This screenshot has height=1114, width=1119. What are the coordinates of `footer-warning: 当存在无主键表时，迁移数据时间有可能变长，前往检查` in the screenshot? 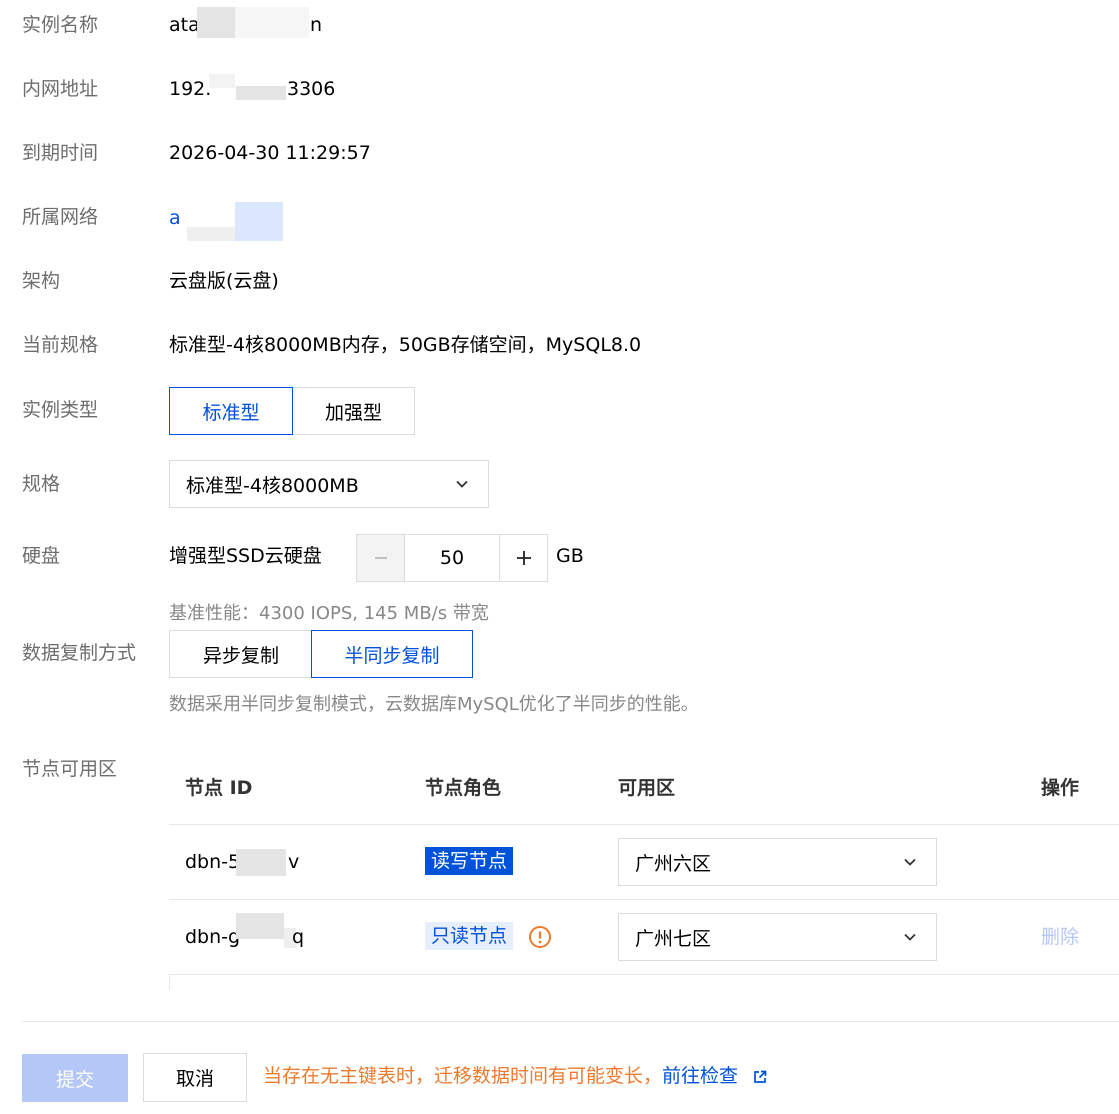 It's located at (500, 1076).